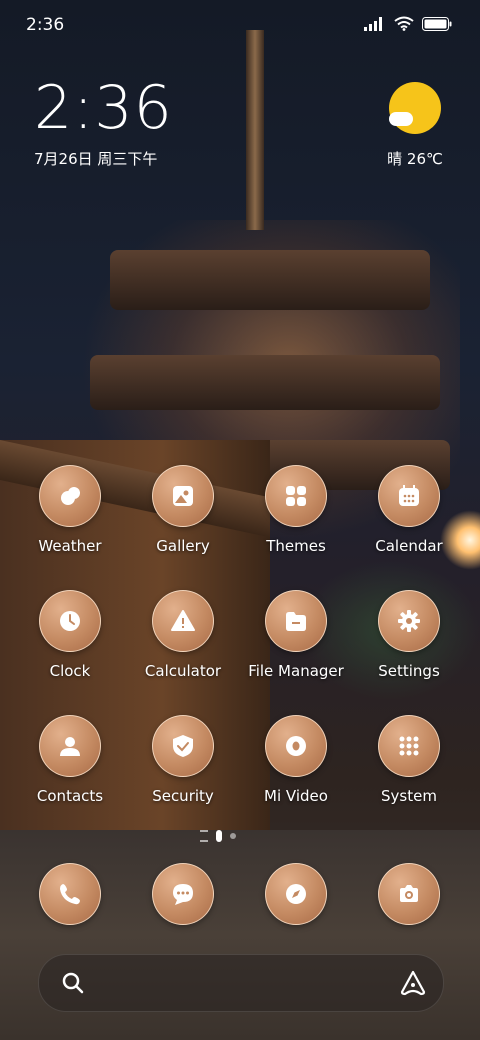  Describe the element at coordinates (296, 621) in the screenshot. I see `folder-icon` at that location.